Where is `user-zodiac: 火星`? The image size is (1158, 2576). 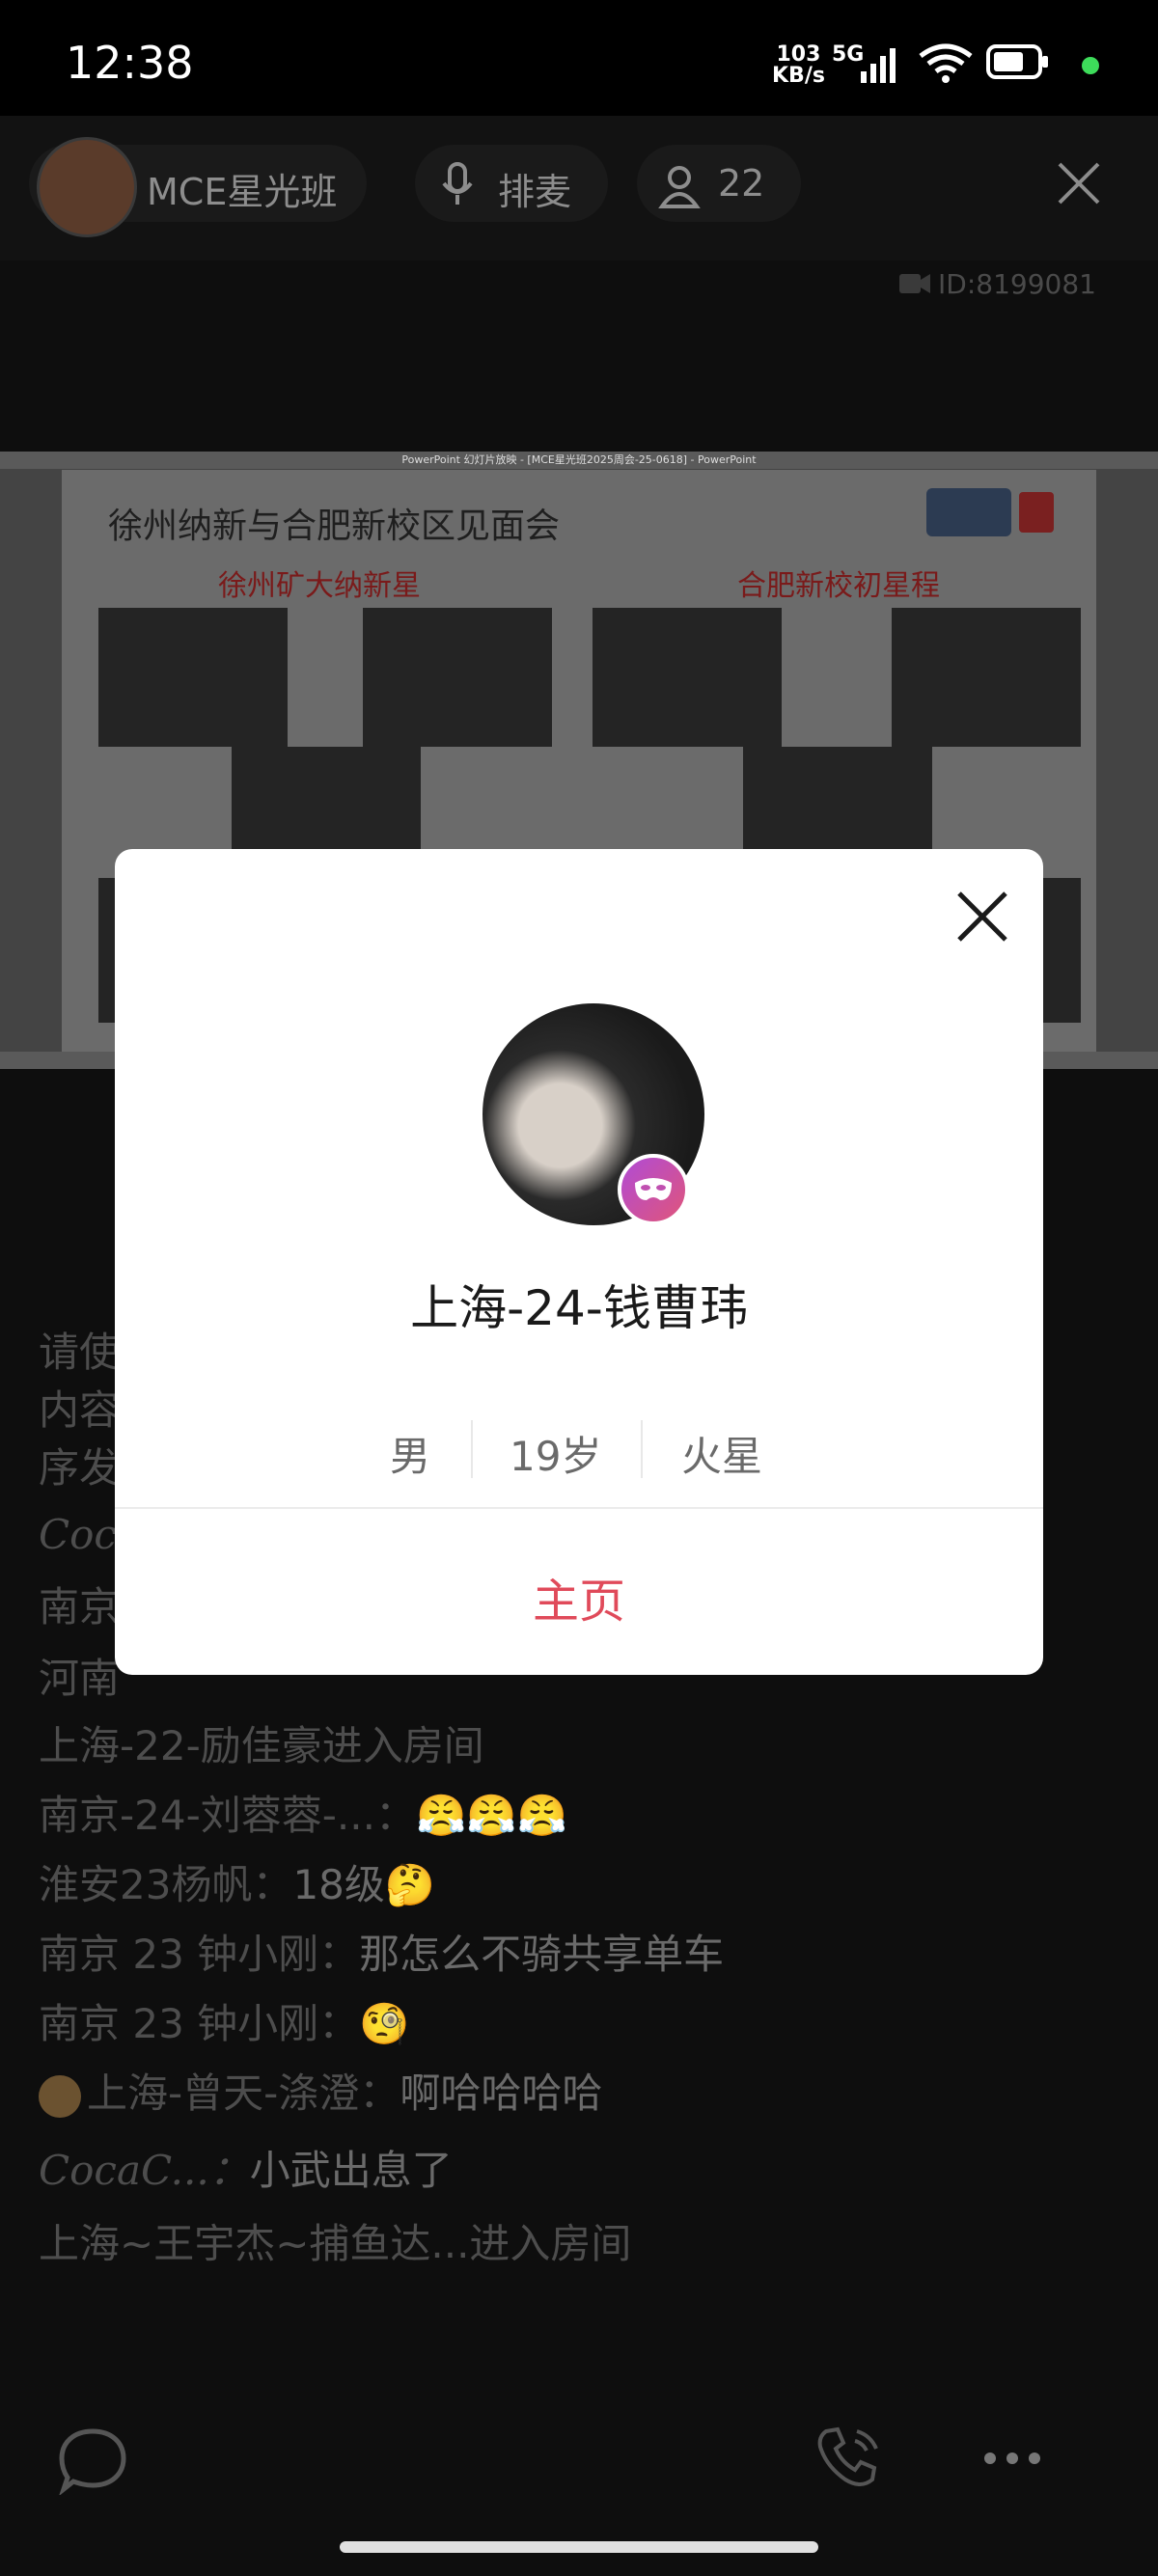
user-zodiac: 火星 is located at coordinates (722, 1457).